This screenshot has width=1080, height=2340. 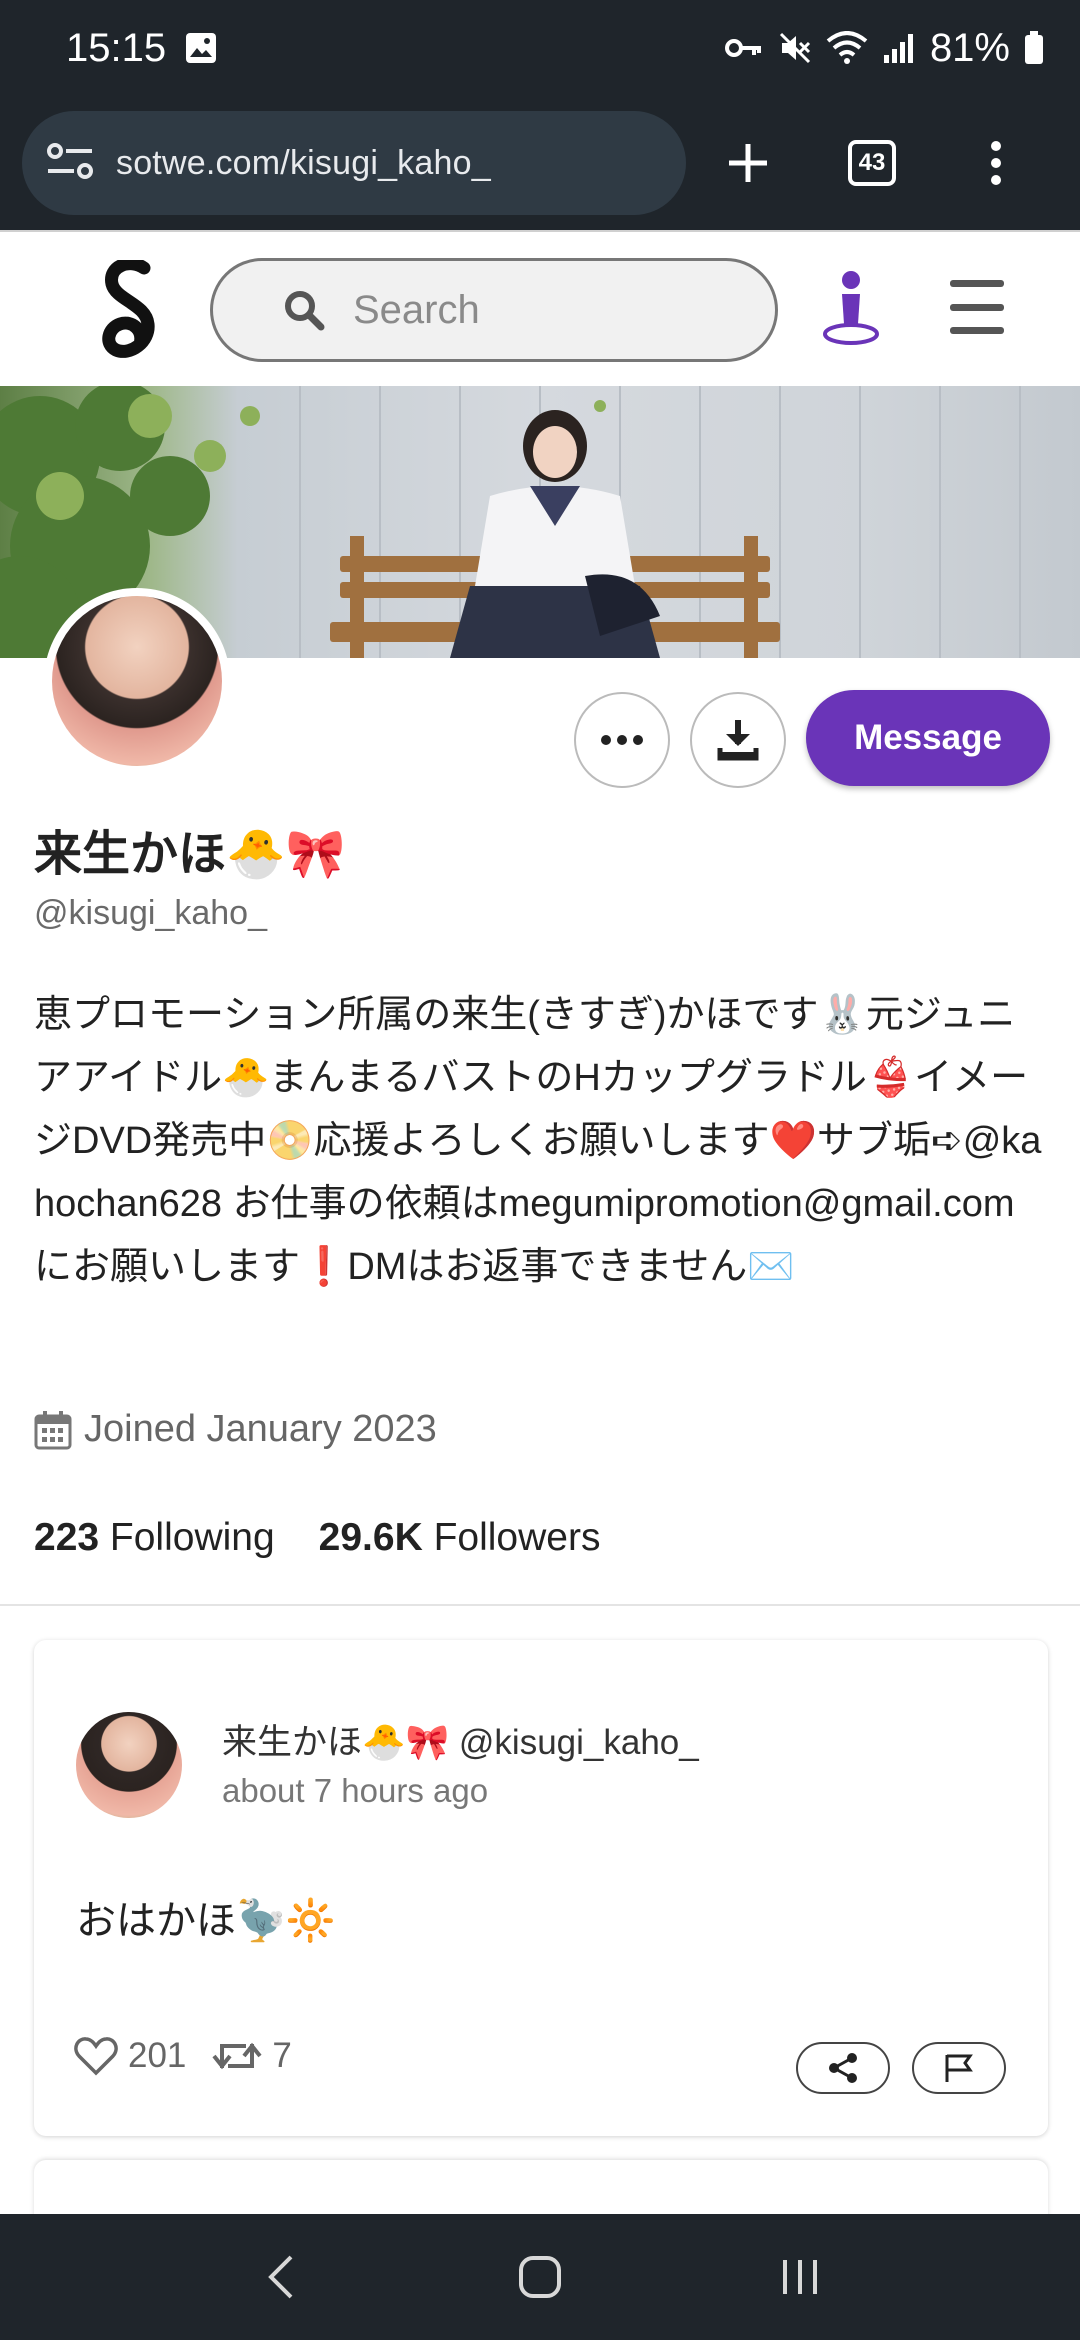 What do you see at coordinates (157, 2055) in the screenshot?
I see `like-count: 201` at bounding box center [157, 2055].